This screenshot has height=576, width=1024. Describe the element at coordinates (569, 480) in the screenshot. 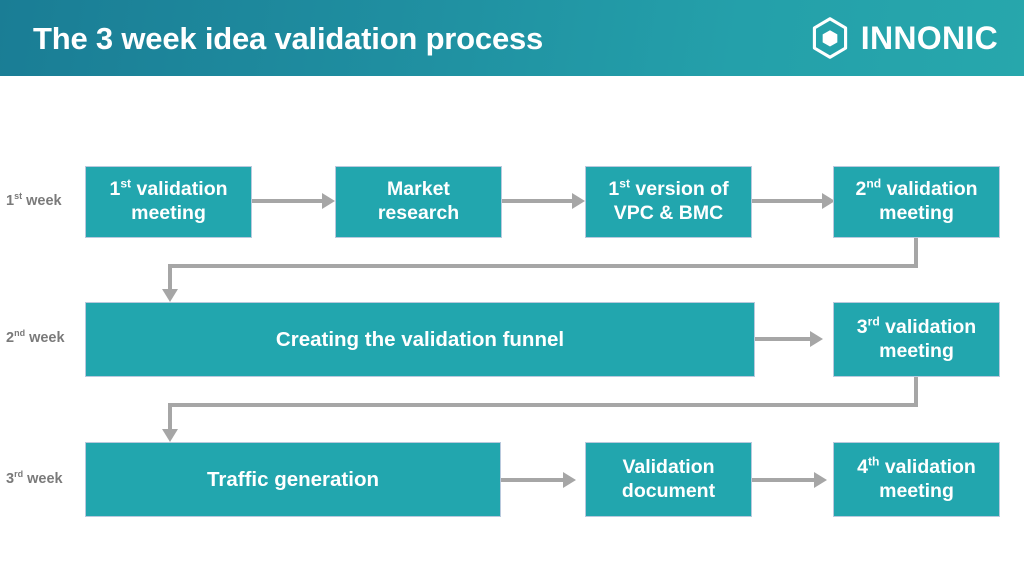

I see `connector-7-arrowhead` at that location.